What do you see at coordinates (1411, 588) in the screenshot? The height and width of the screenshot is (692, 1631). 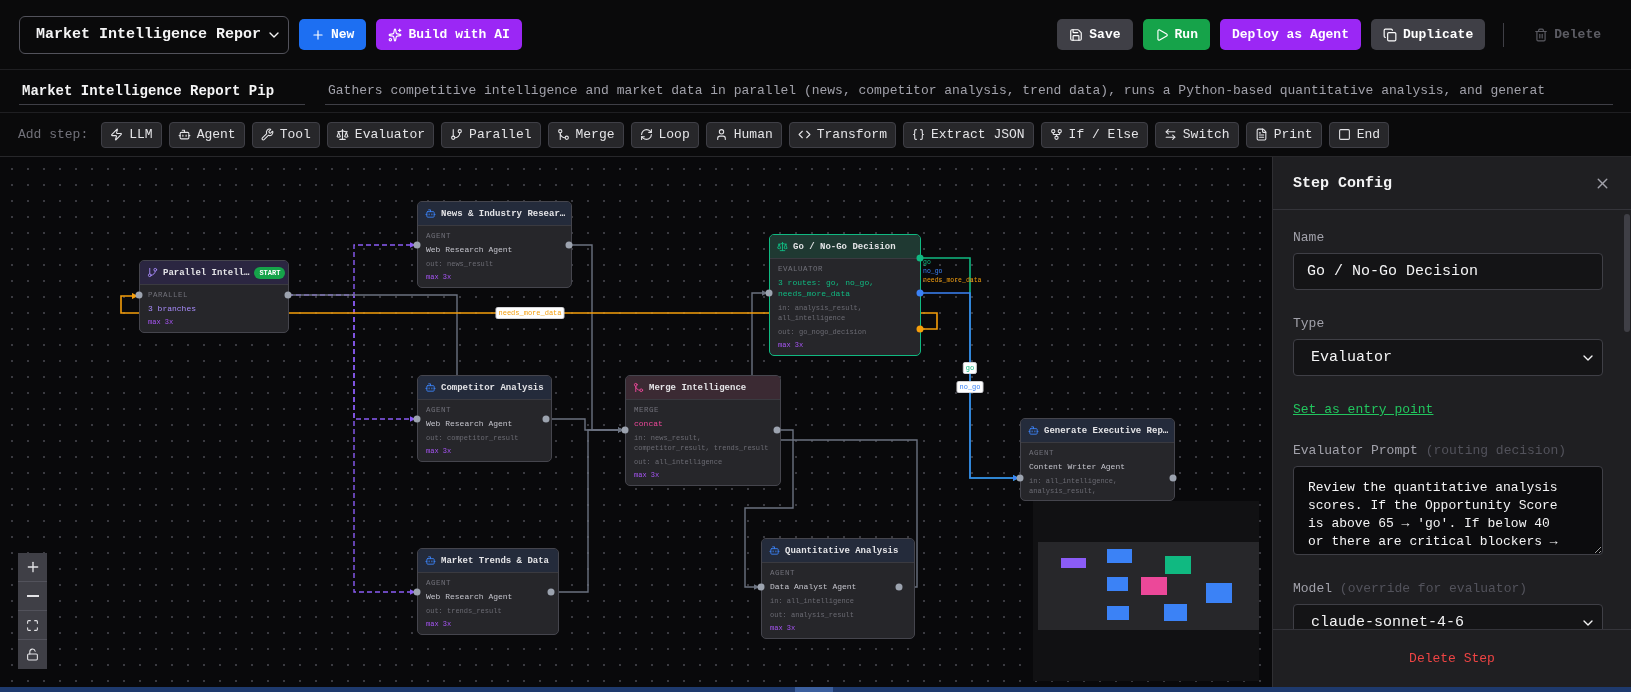 I see `field-label: Model (override for evaluator)` at bounding box center [1411, 588].